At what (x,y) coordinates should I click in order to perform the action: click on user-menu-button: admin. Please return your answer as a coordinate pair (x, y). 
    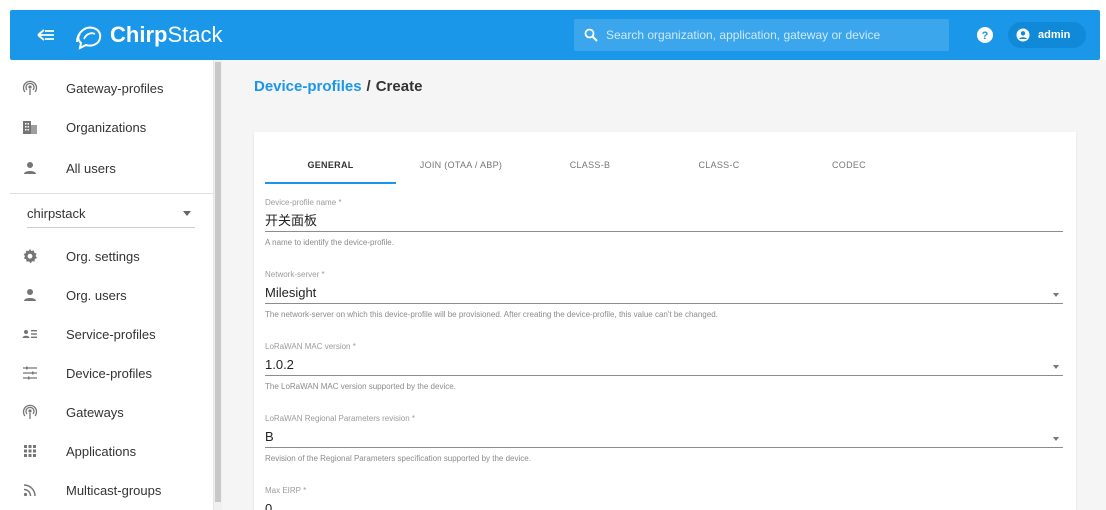
    Looking at the image, I should click on (1047, 35).